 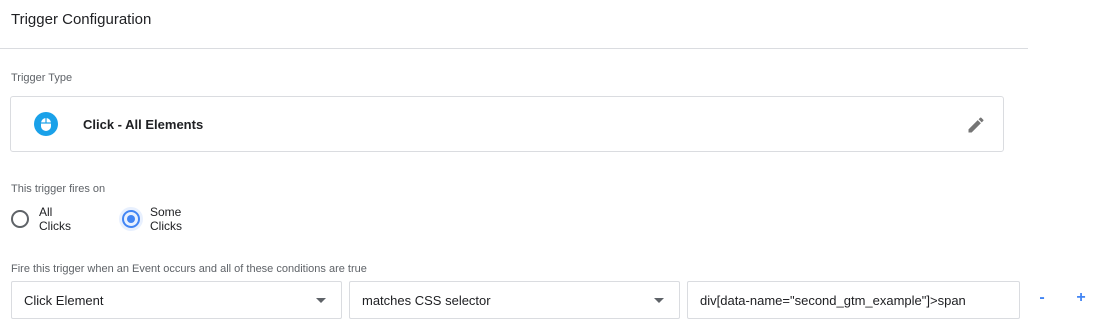 I want to click on add-row-button: +, so click(x=1081, y=298).